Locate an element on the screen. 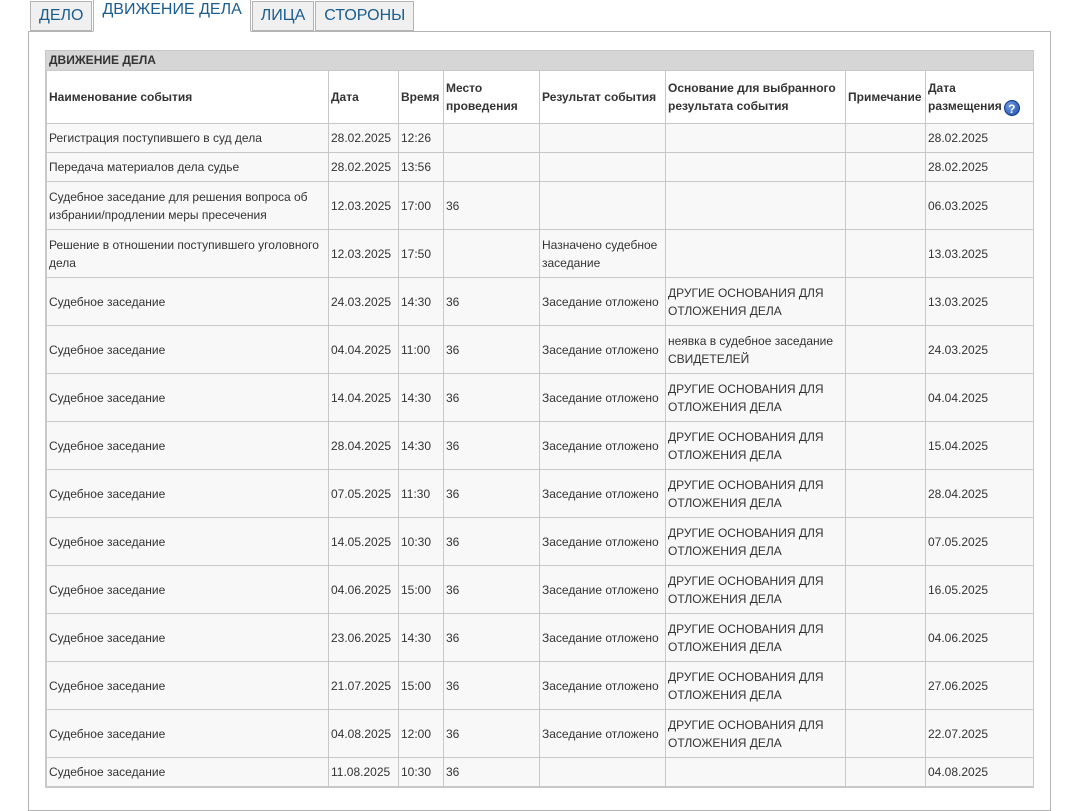  tab-storony: СТОРОНЫ is located at coordinates (365, 16).